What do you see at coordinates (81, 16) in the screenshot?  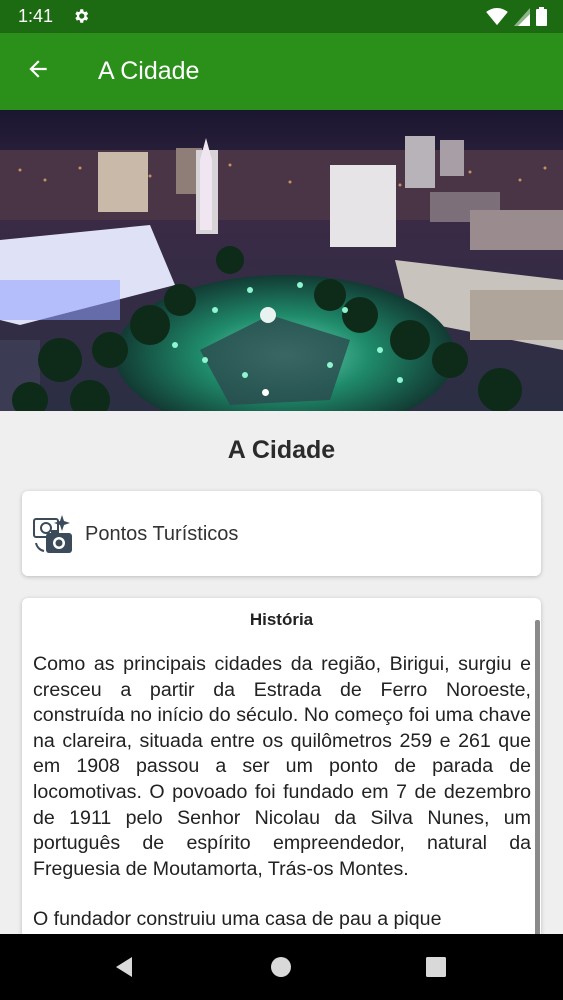 I see `gear-icon` at bounding box center [81, 16].